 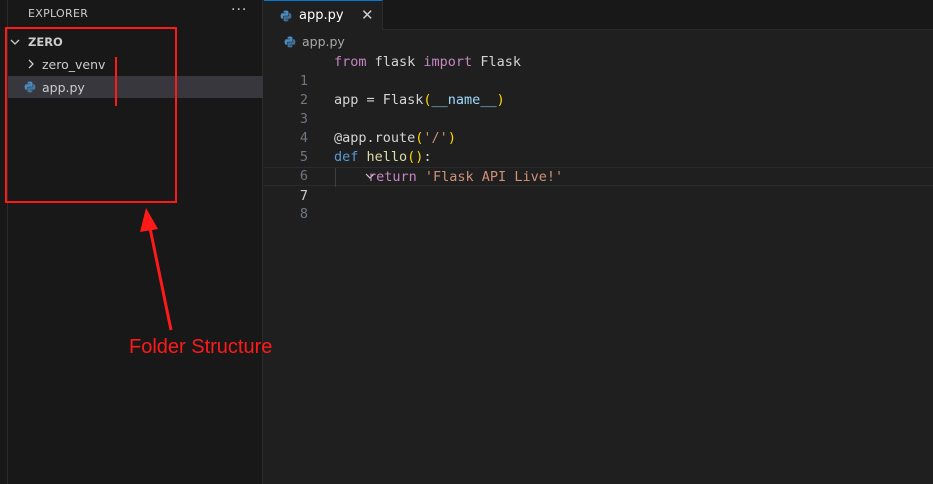 What do you see at coordinates (201, 347) in the screenshot?
I see `annotation-label: Folder Structure` at bounding box center [201, 347].